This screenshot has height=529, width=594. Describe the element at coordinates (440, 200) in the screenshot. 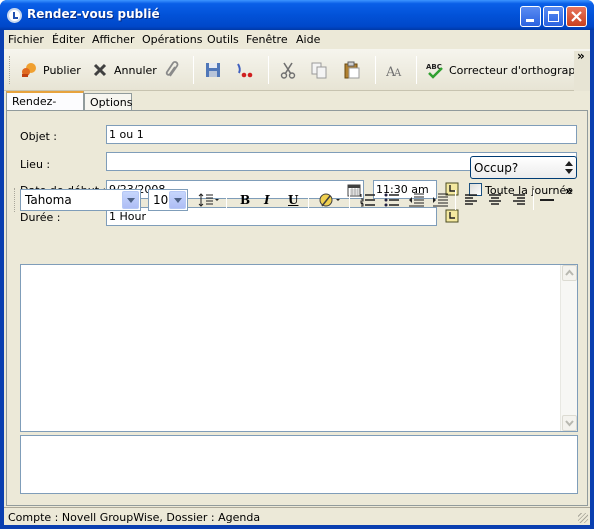

I see `indent-icon` at that location.